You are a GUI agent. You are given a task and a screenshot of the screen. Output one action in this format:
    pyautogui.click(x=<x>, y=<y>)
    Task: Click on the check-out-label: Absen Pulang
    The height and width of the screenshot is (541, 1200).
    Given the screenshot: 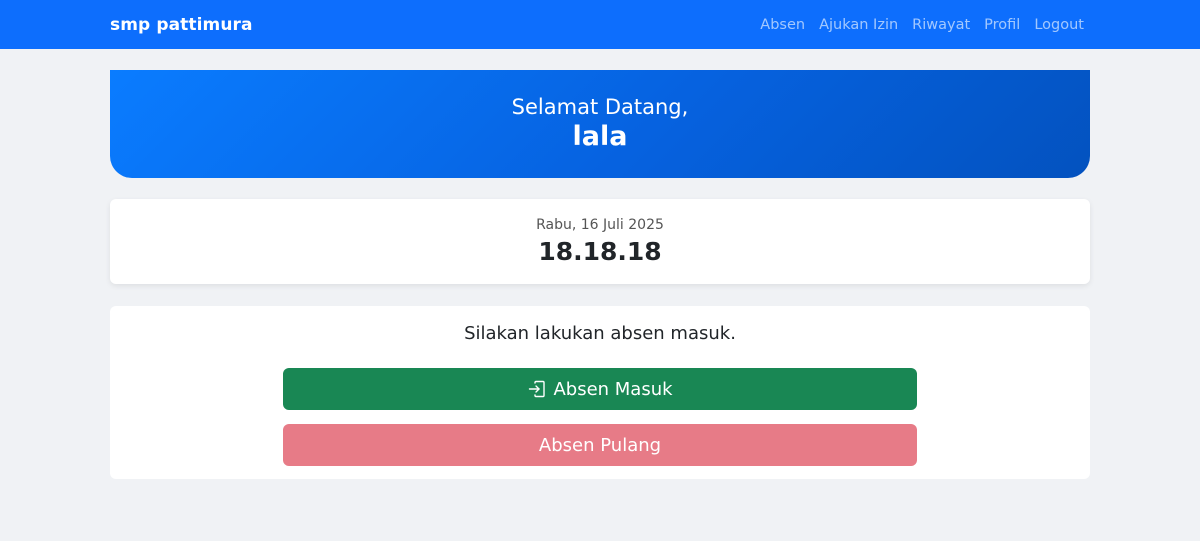 What is the action you would take?
    pyautogui.click(x=600, y=445)
    